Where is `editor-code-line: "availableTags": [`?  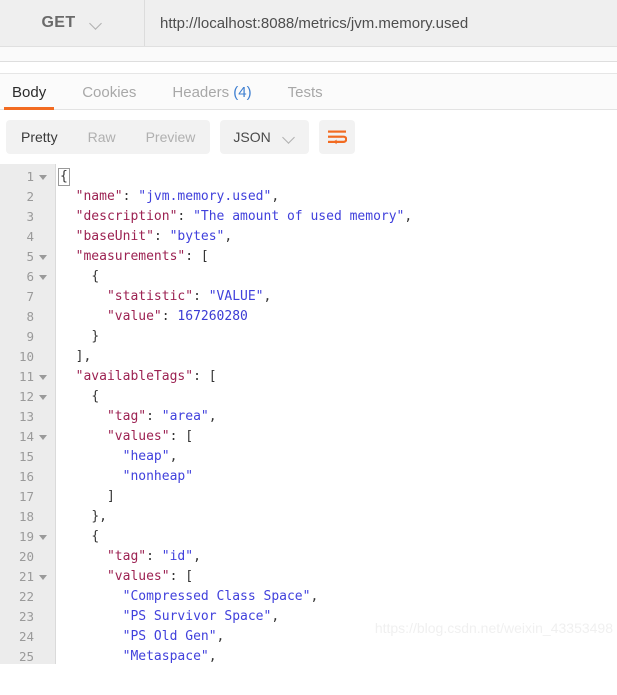
editor-code-line: "availableTags": [ is located at coordinates (146, 376).